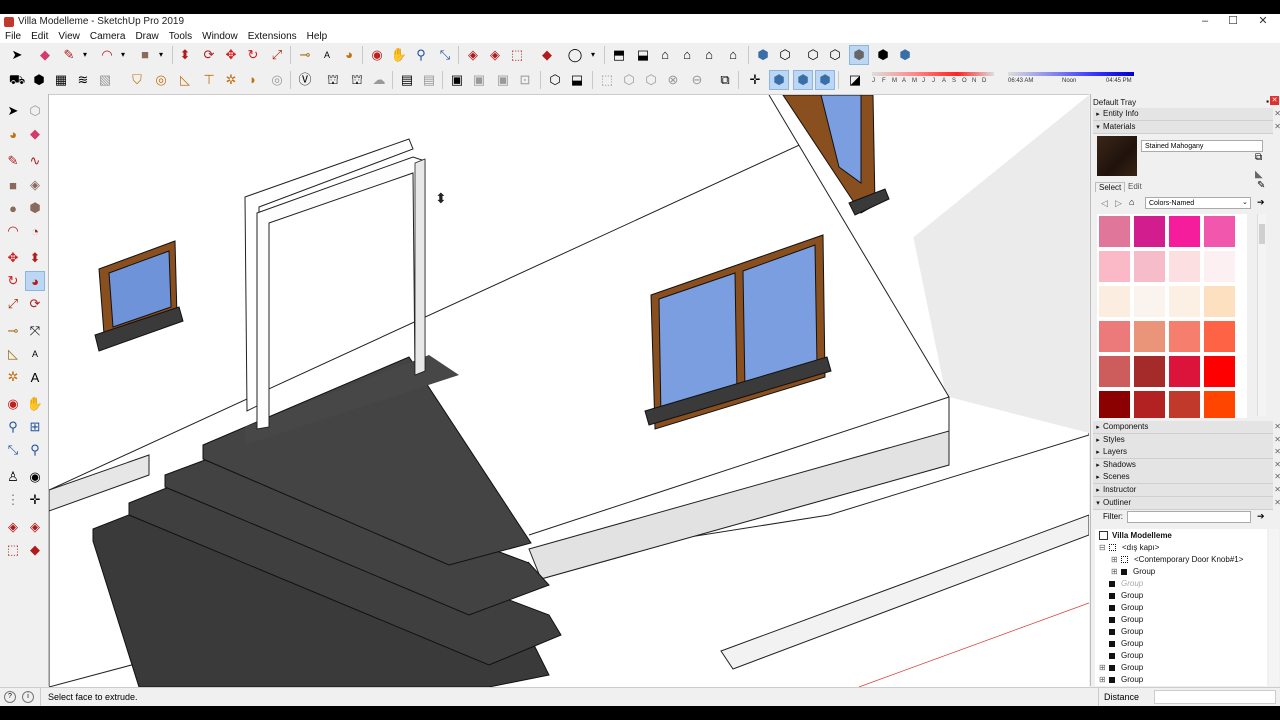 The height and width of the screenshot is (720, 1280). Describe the element at coordinates (1205, 21) in the screenshot. I see `minimize-button: –` at that location.